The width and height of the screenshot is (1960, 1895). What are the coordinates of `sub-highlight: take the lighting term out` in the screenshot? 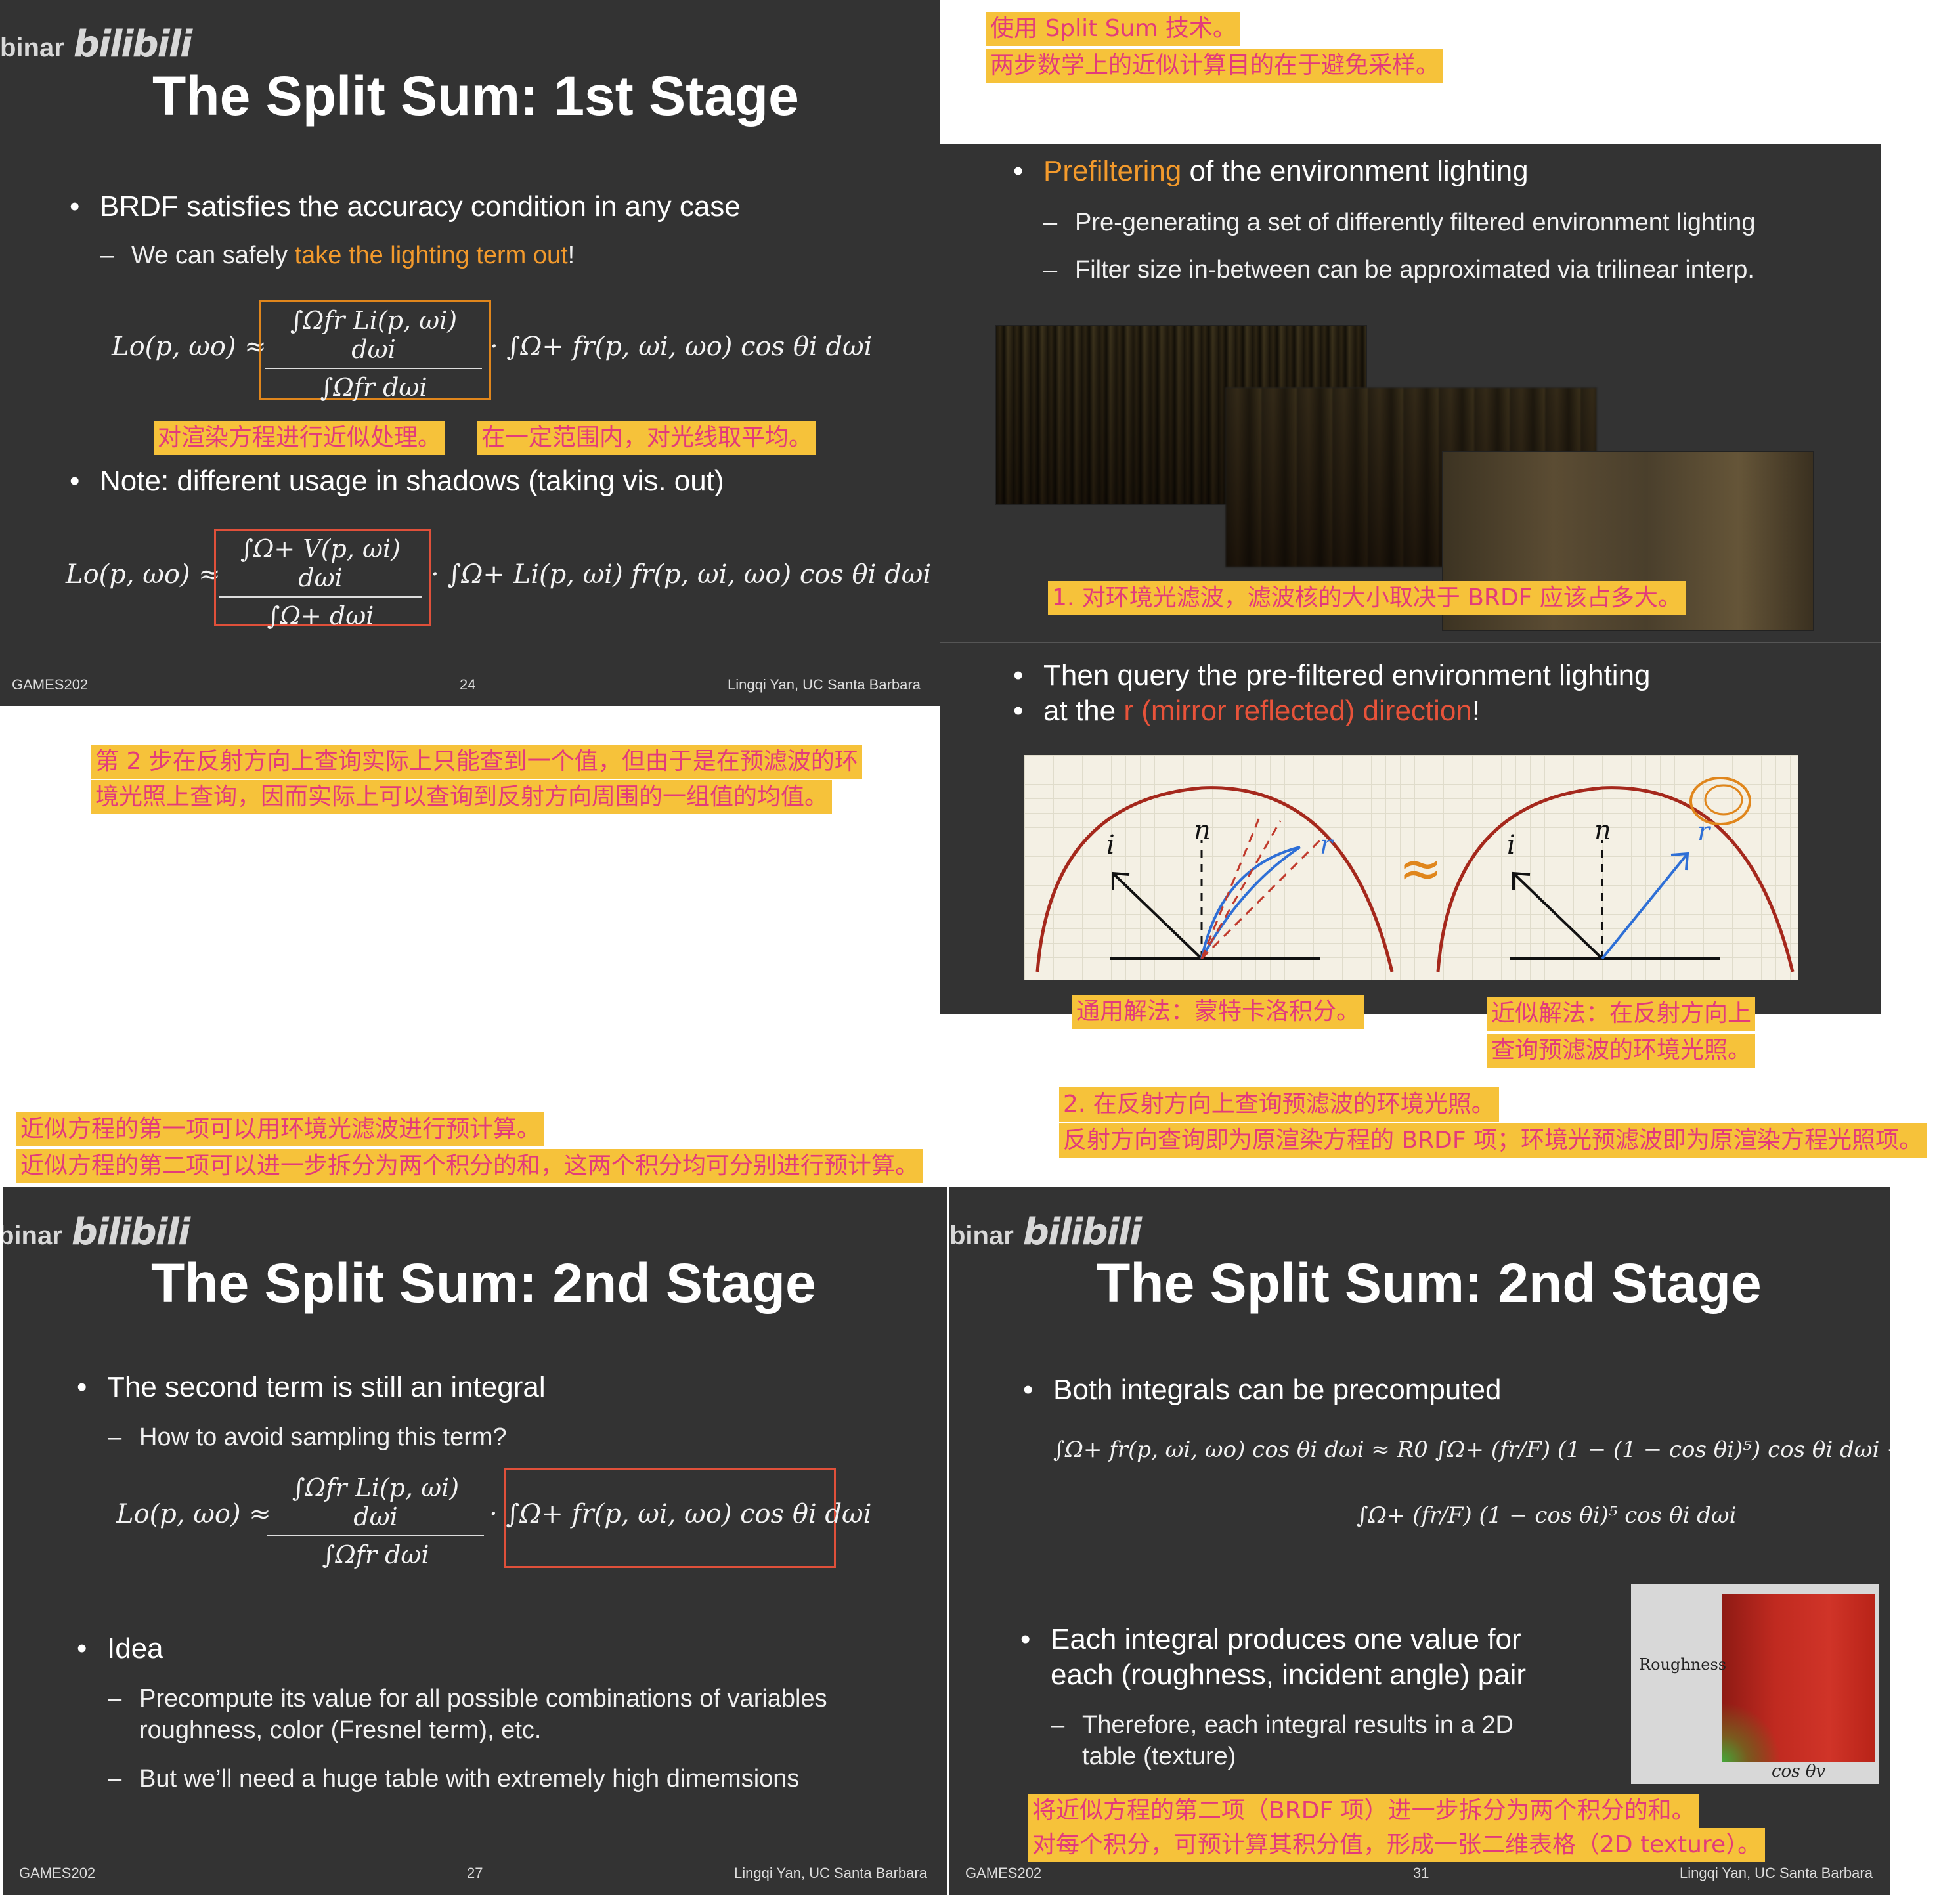 It's located at (431, 255).